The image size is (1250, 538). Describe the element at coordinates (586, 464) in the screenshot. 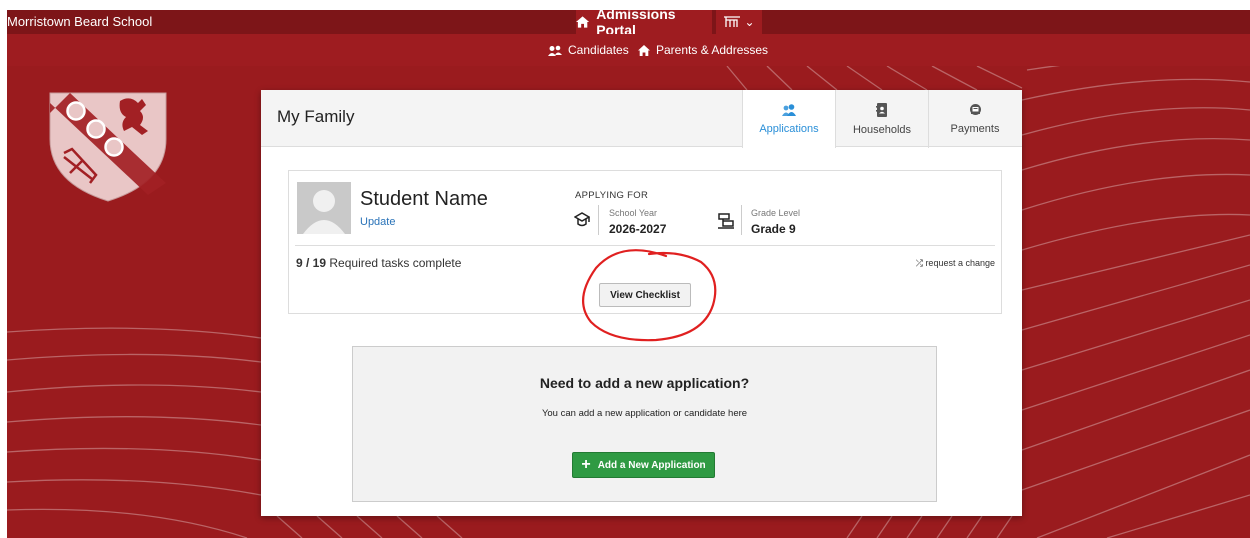

I see `plus-icon: +` at that location.